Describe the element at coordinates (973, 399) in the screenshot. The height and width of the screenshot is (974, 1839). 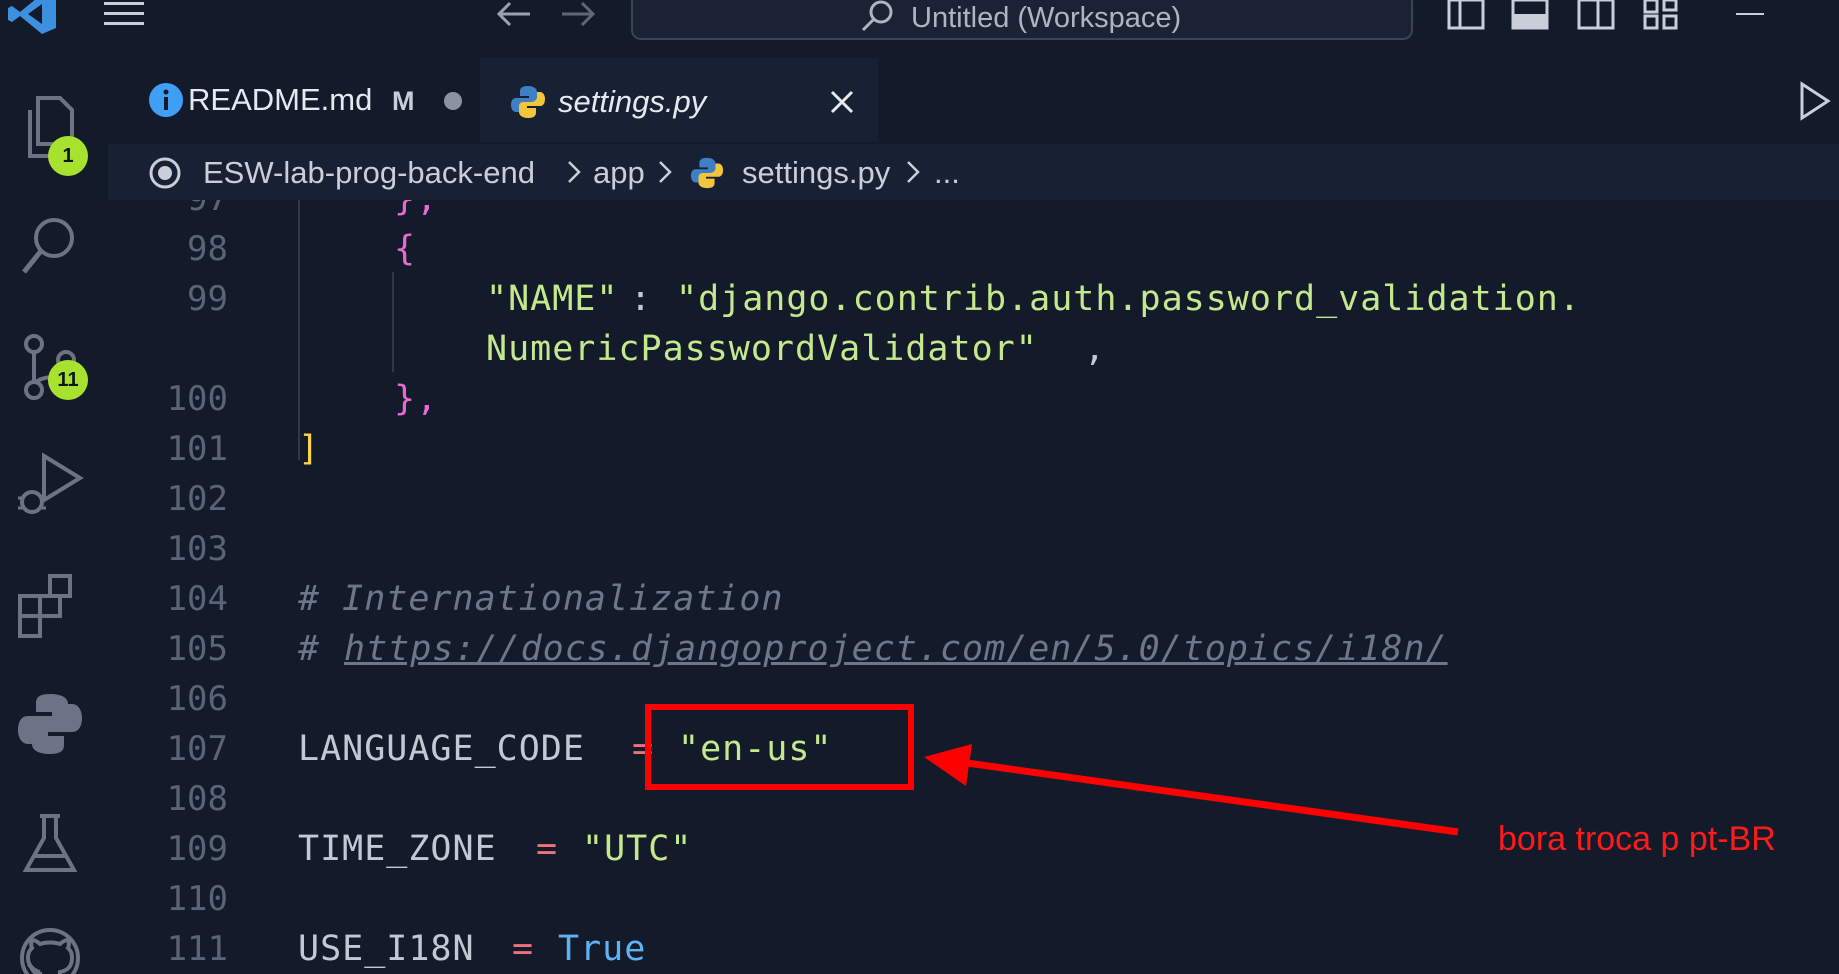
I see `code-line-100: 100 },` at that location.